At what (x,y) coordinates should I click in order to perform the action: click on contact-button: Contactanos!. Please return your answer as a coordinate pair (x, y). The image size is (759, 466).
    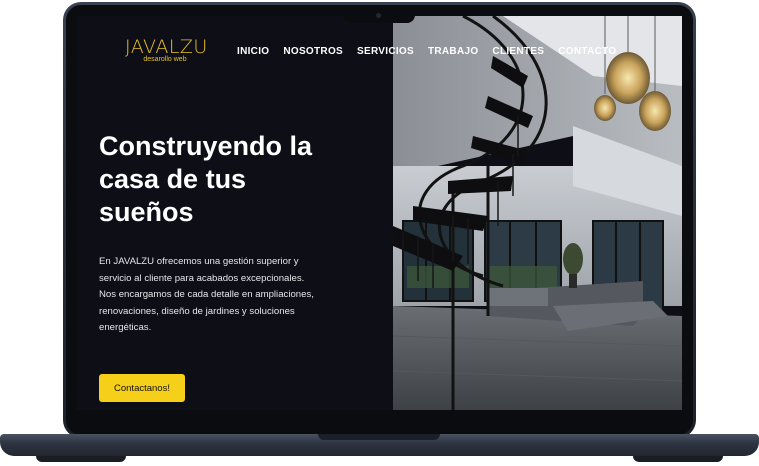
    Looking at the image, I should click on (142, 388).